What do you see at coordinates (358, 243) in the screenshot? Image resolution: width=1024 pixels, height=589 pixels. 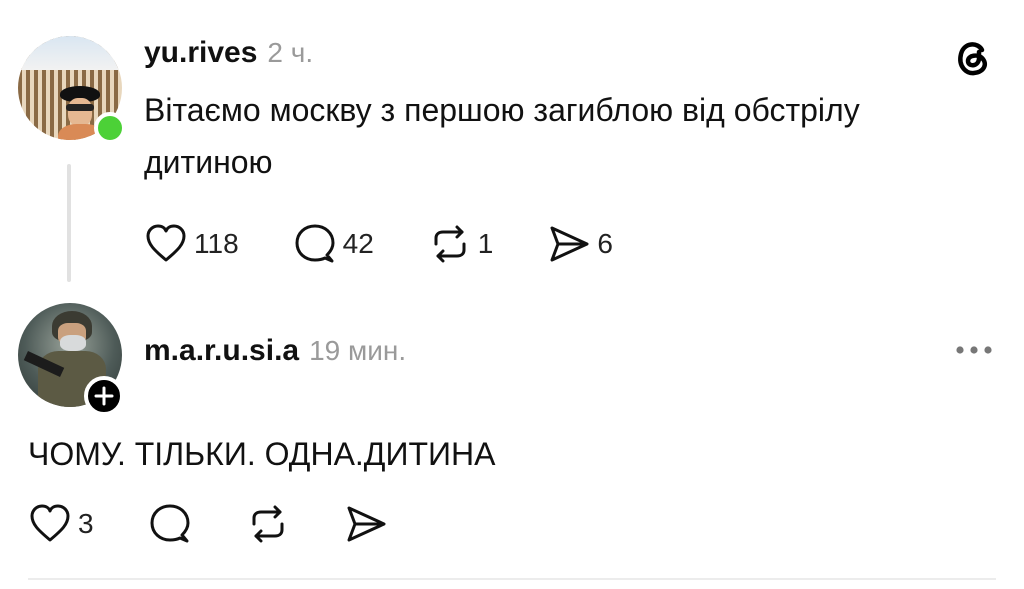 I see `comment-count: 42` at bounding box center [358, 243].